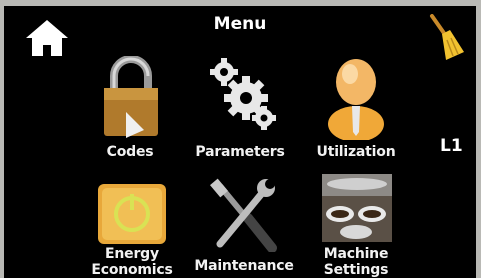  What do you see at coordinates (356, 97) in the screenshot?
I see `utilization-button` at bounding box center [356, 97].